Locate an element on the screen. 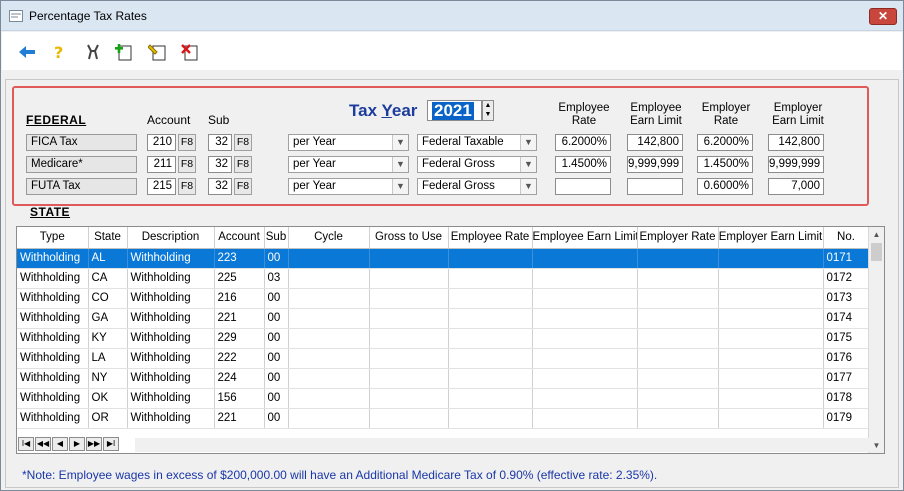  next-page-icon: ▶▶ is located at coordinates (94, 444).